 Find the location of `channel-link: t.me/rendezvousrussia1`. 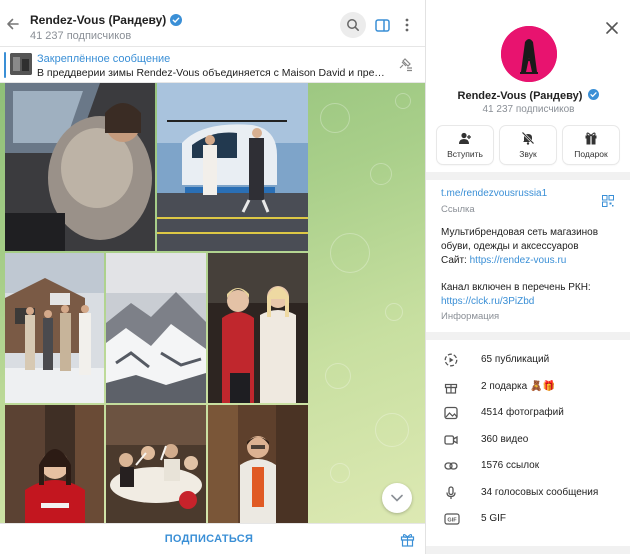

channel-link: t.me/rendezvousrussia1 is located at coordinates (494, 193).